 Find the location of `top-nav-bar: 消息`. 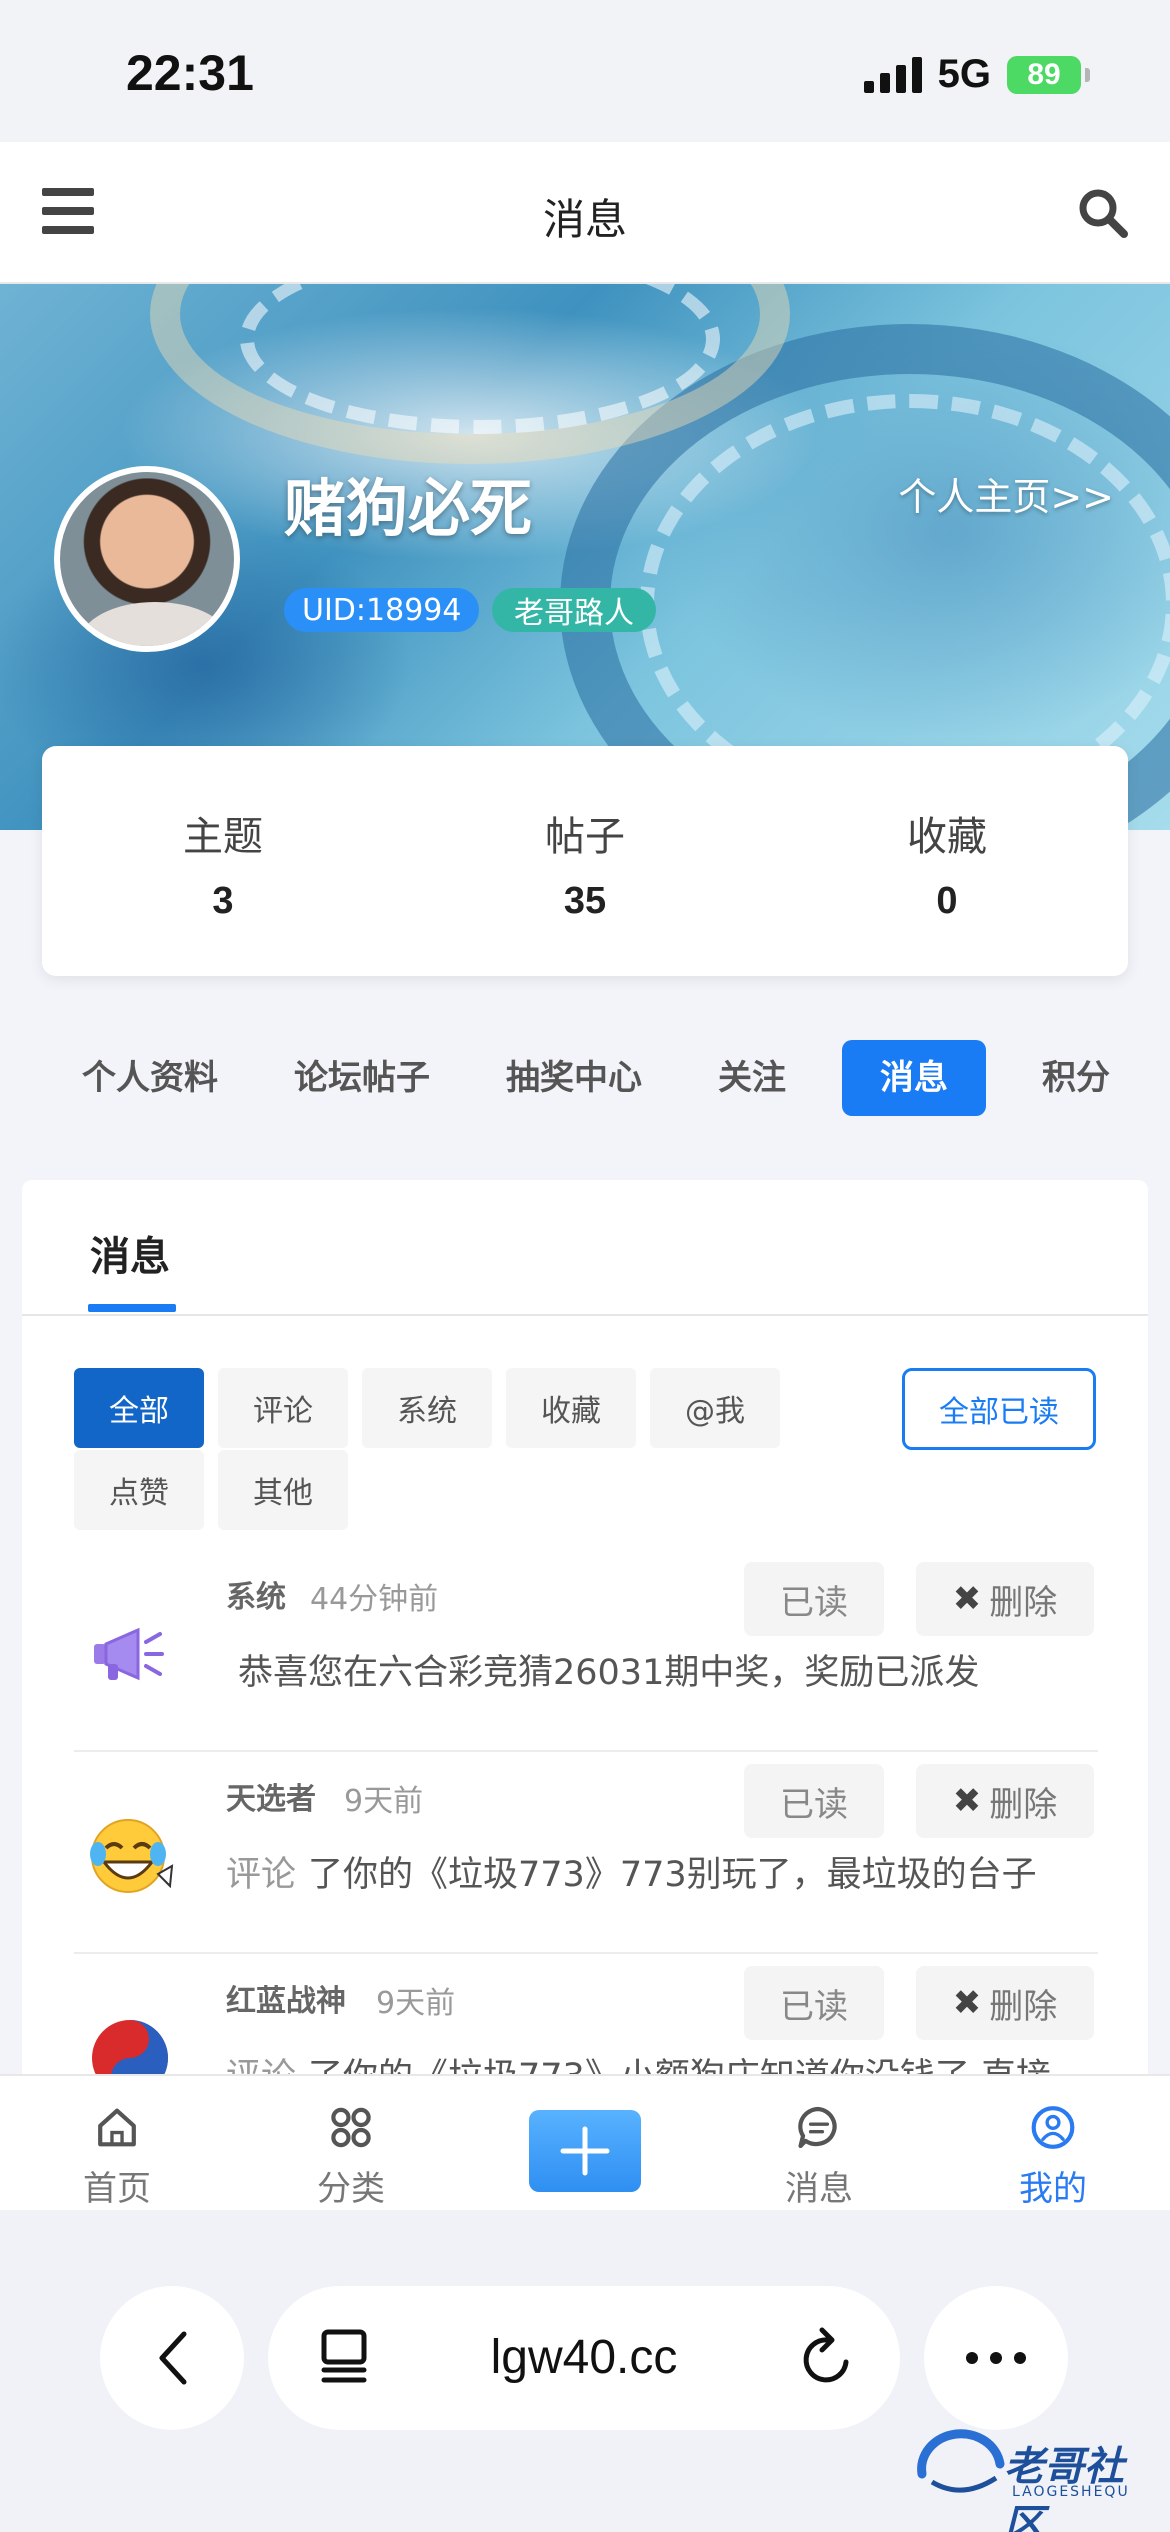

top-nav-bar: 消息 is located at coordinates (585, 213).